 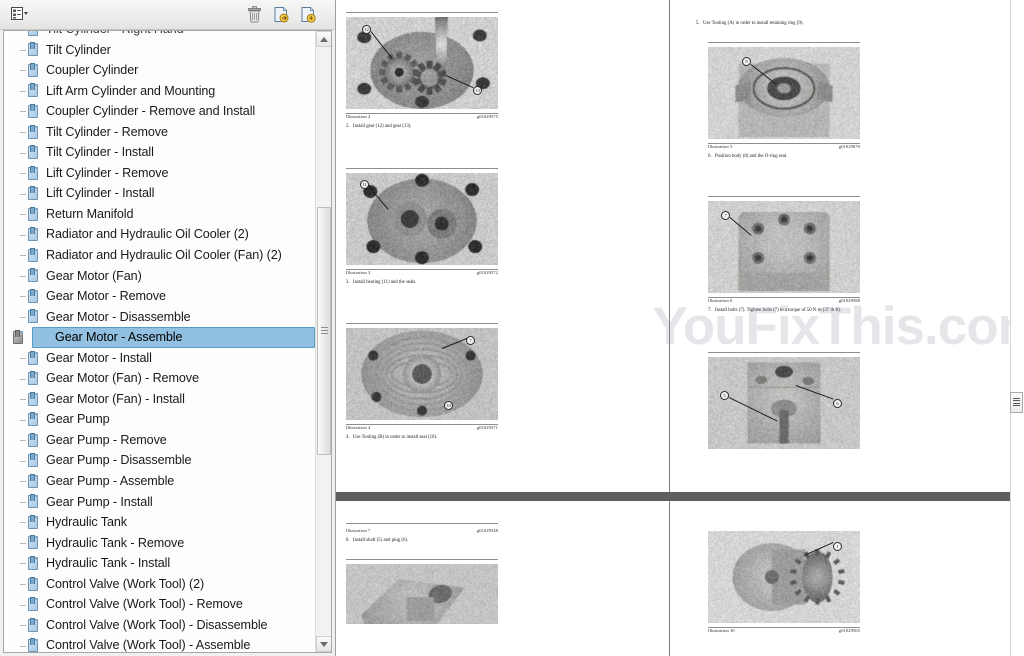 What do you see at coordinates (669, 246) in the screenshot?
I see `page1-column-divider` at bounding box center [669, 246].